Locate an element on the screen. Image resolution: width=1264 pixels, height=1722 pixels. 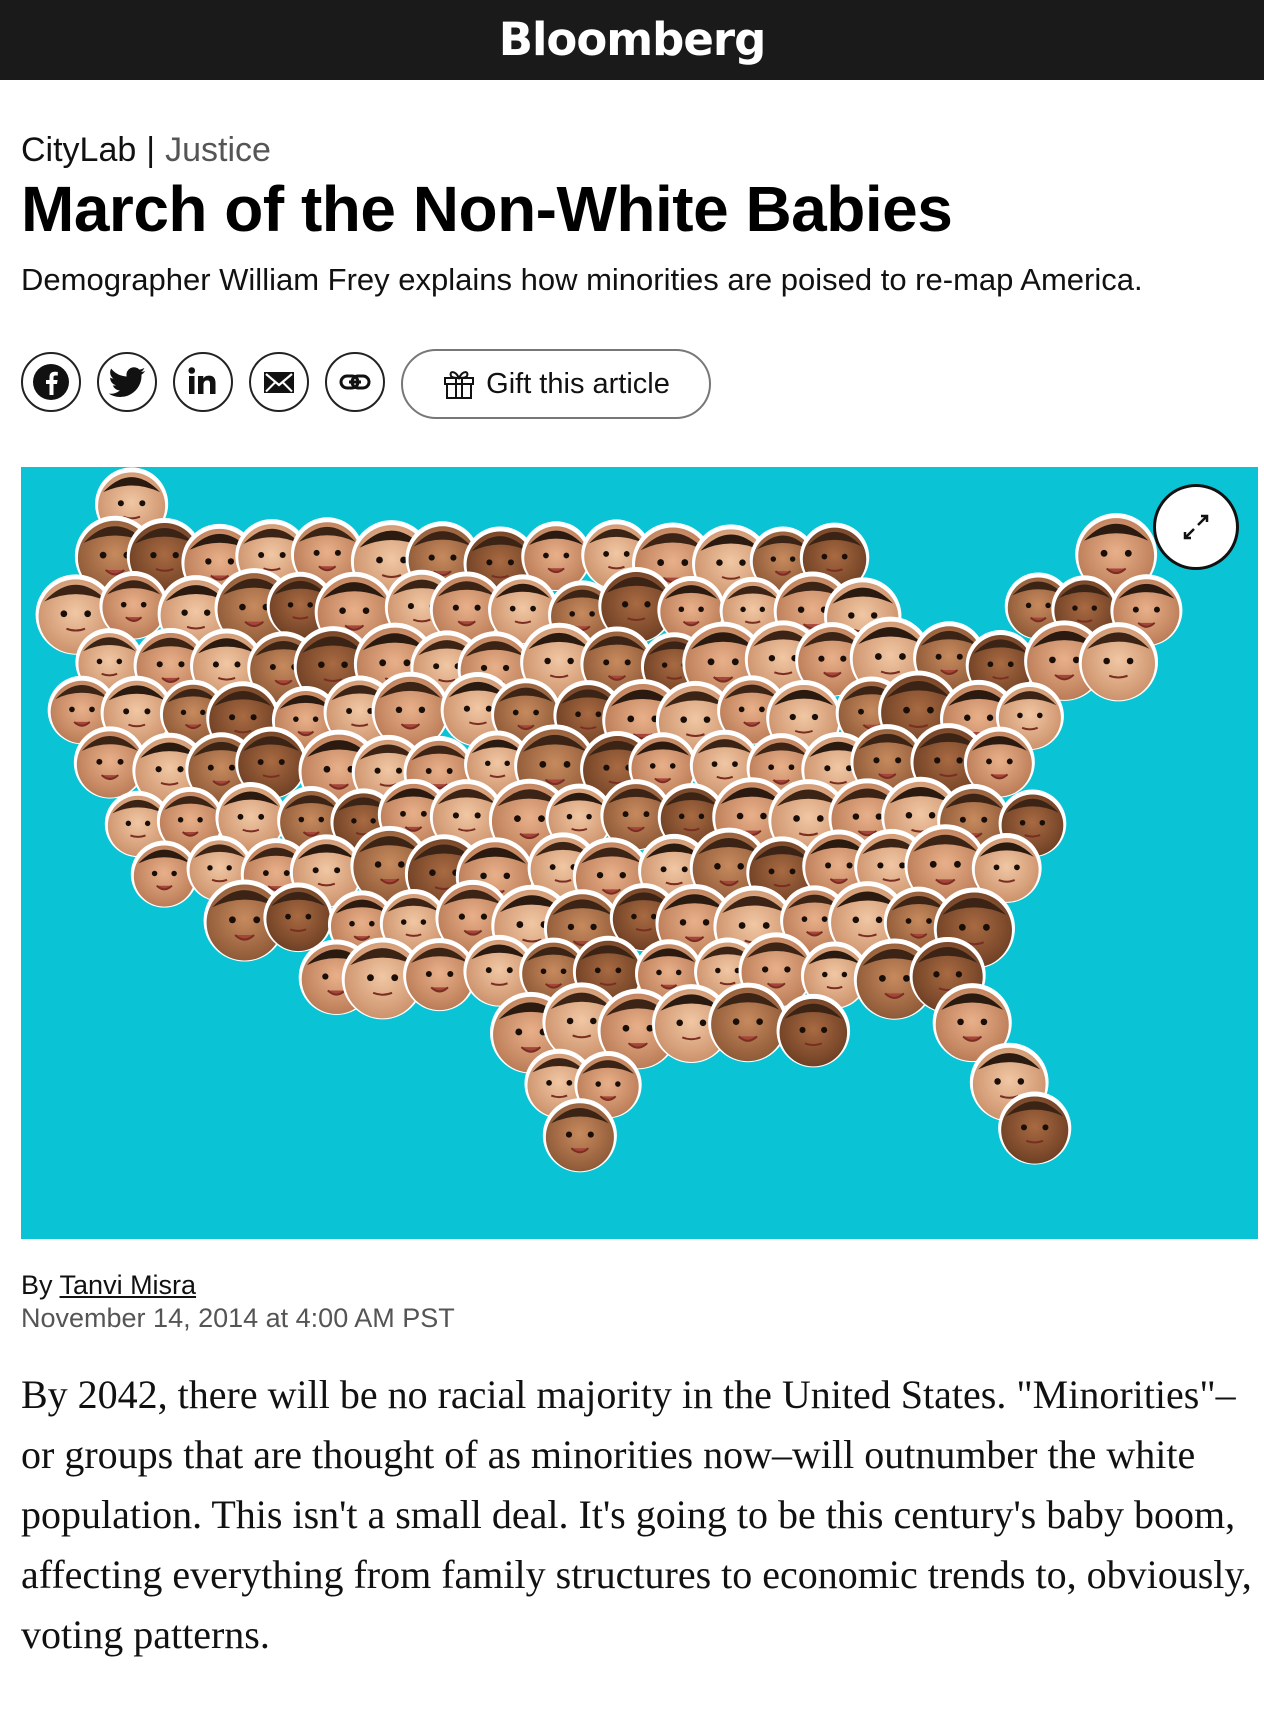
linkedin-icon is located at coordinates (202, 380).